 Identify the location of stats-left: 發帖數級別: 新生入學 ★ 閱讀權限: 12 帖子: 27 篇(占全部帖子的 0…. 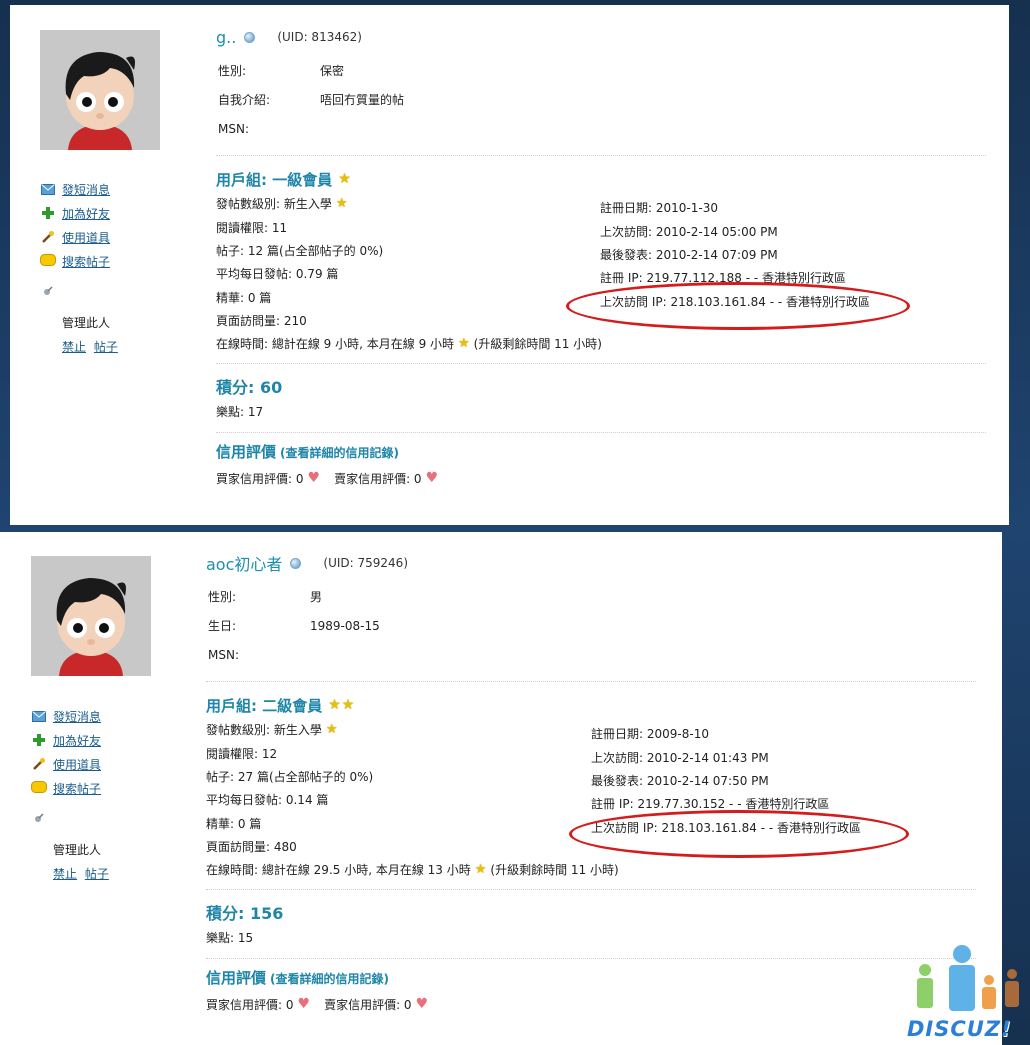
(289, 788).